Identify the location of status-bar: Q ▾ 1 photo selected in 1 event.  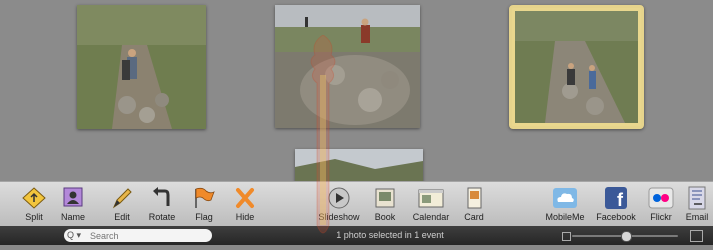
(356, 235).